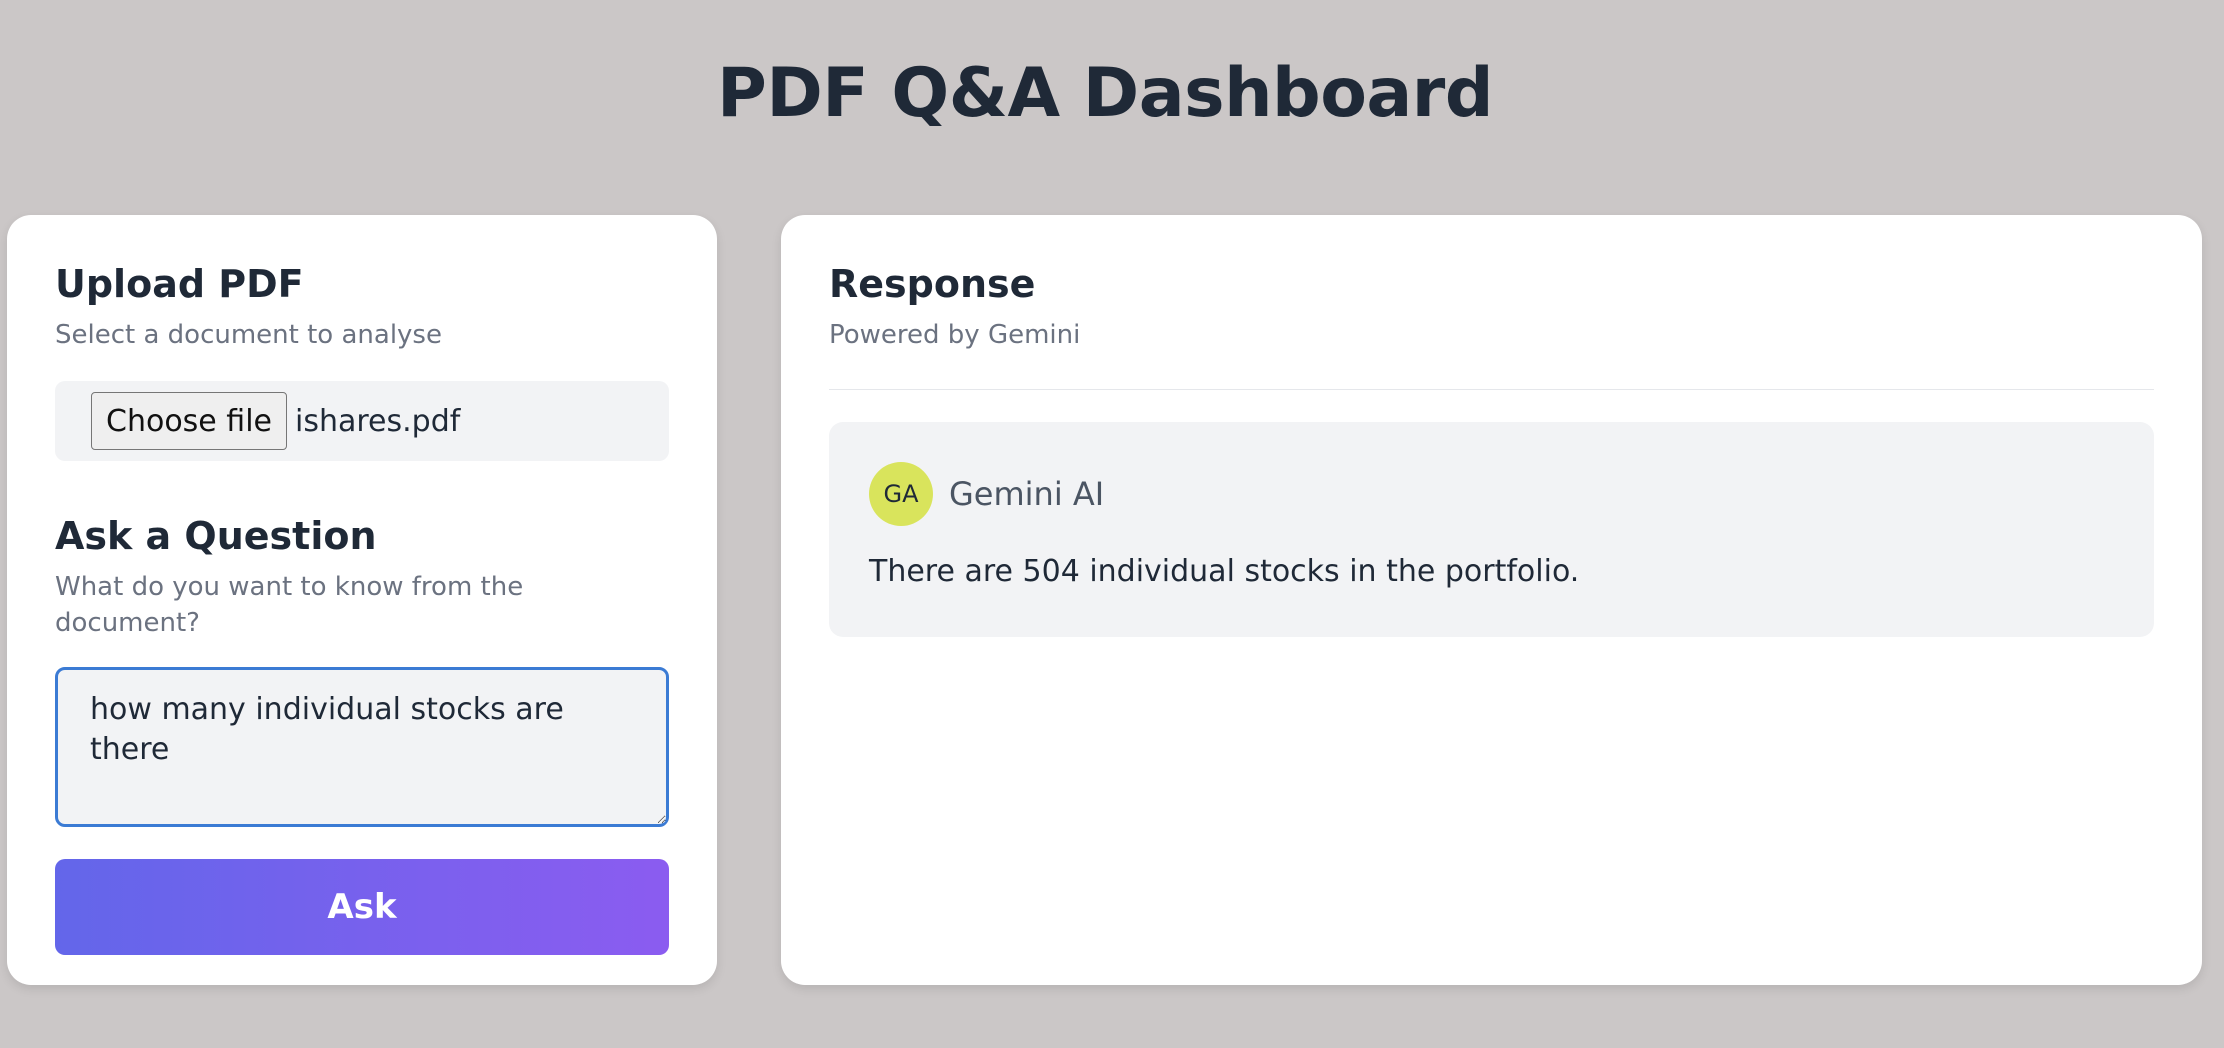  What do you see at coordinates (248, 335) in the screenshot?
I see `upload-subtitle: Select a document to analyse` at bounding box center [248, 335].